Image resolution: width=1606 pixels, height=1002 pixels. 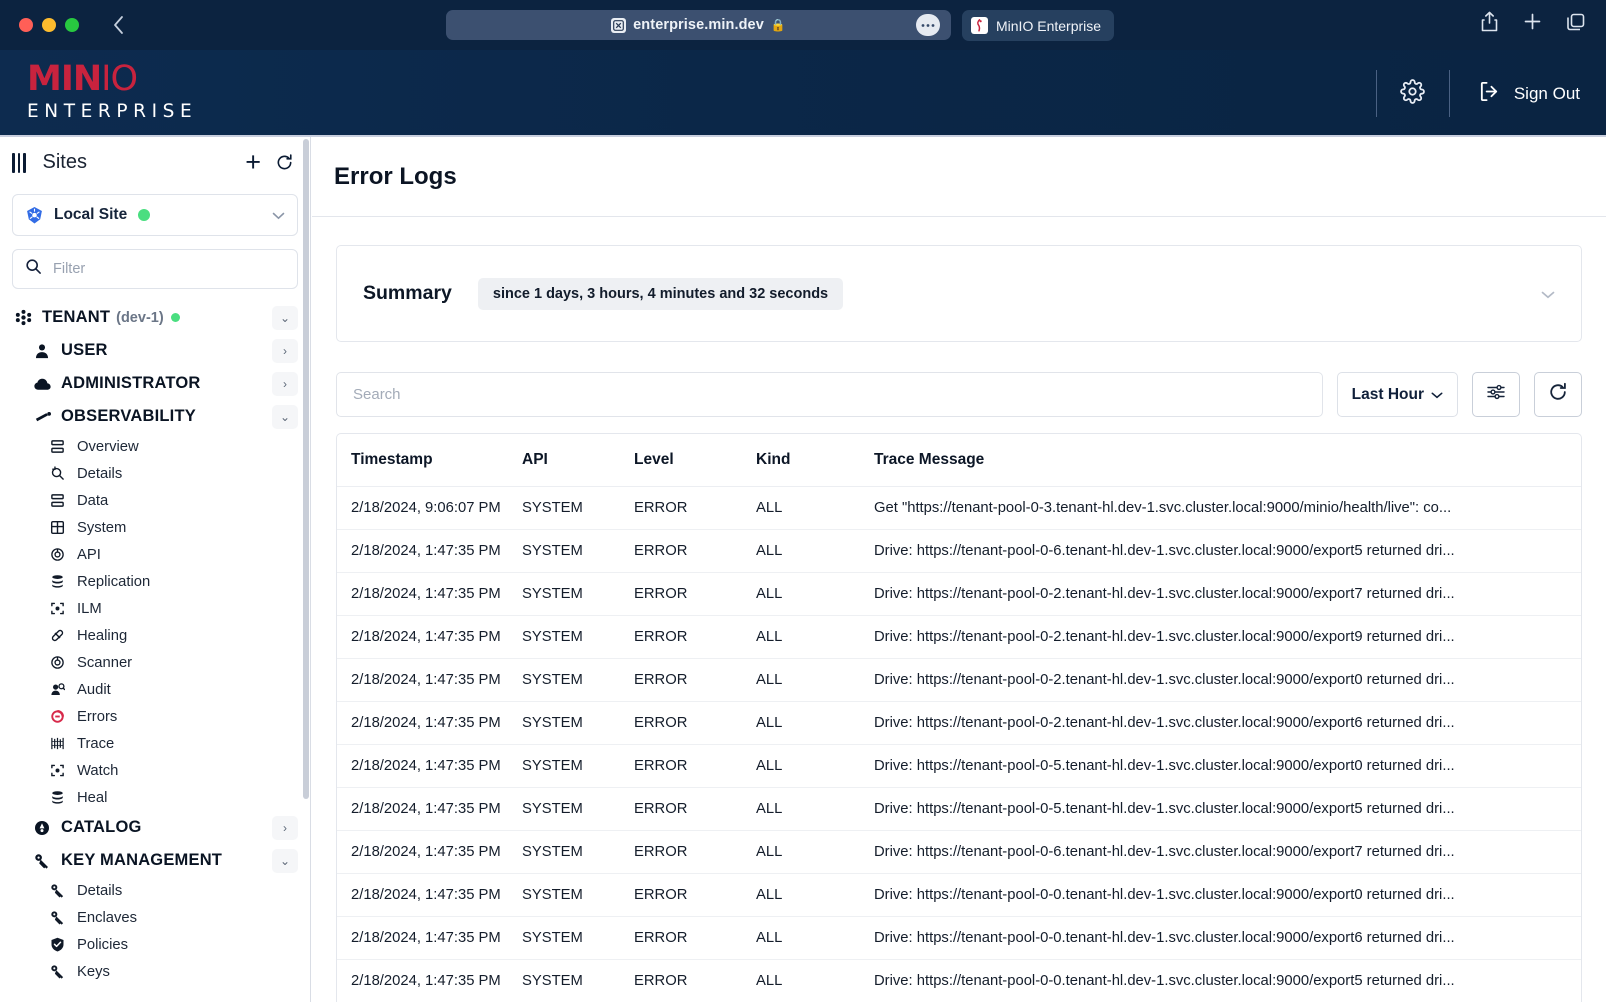 What do you see at coordinates (155, 350) in the screenshot?
I see `sidebar-group-user: USER ›` at bounding box center [155, 350].